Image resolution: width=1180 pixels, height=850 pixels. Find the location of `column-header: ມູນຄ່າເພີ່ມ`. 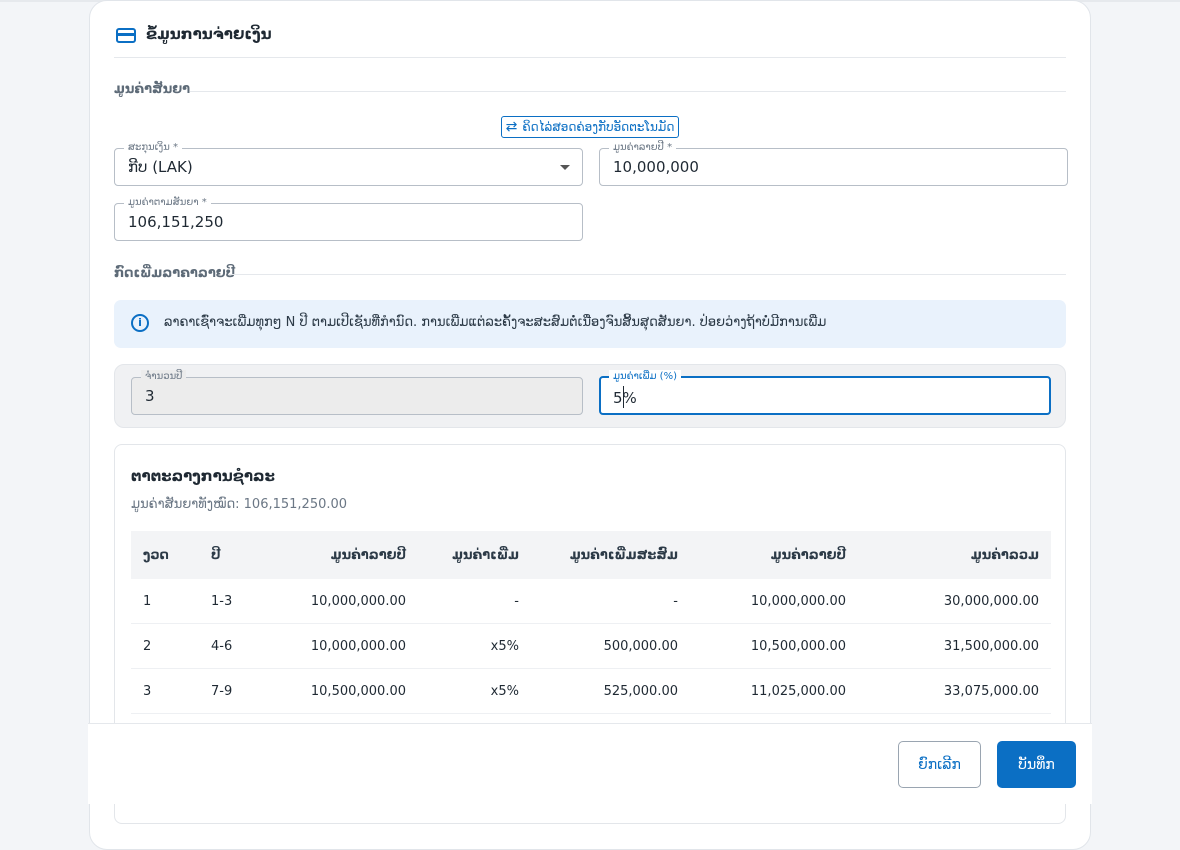

column-header: ມູນຄ່າເພີ່ມ is located at coordinates (485, 555).